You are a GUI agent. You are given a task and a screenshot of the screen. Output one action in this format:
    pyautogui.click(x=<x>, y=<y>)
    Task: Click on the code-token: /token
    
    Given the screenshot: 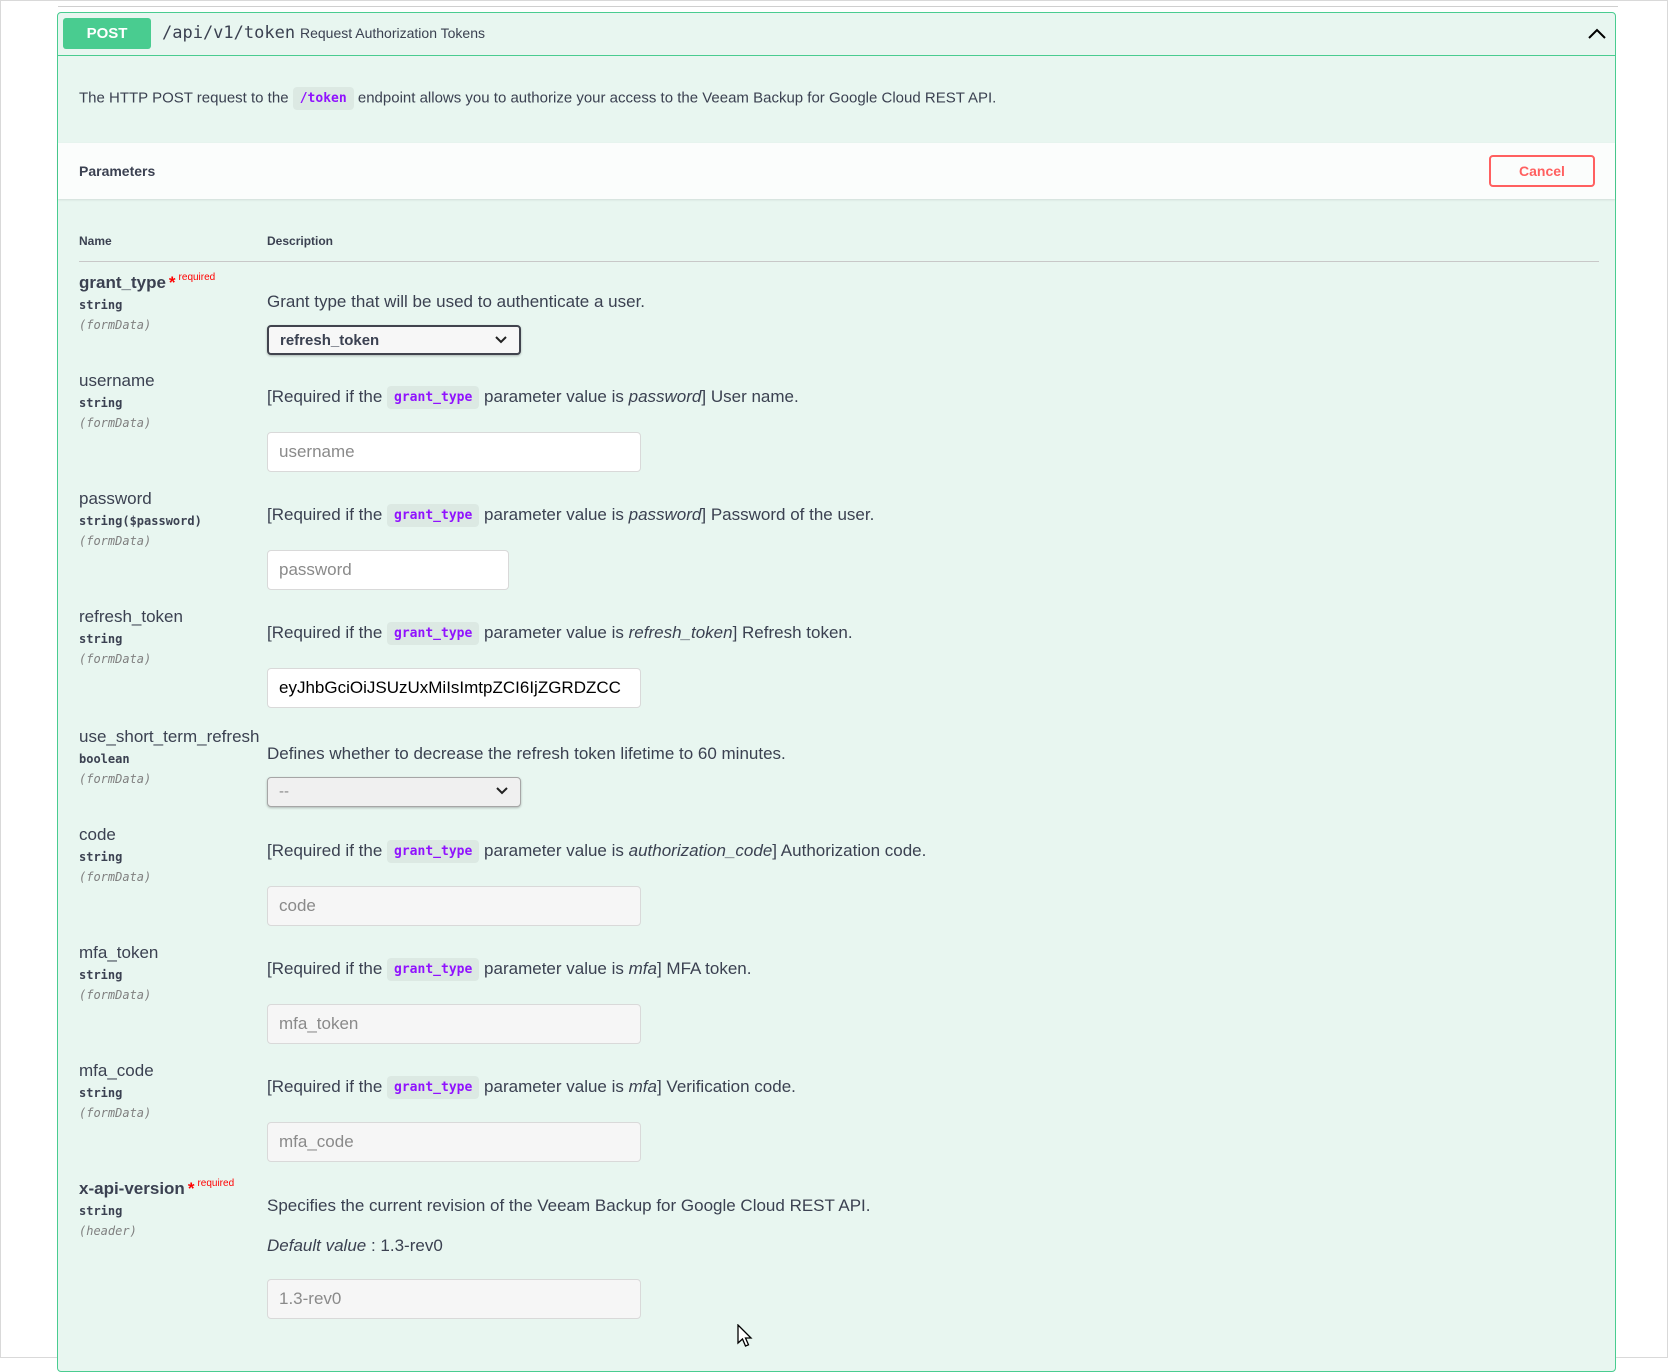 What is the action you would take?
    pyautogui.click(x=323, y=98)
    